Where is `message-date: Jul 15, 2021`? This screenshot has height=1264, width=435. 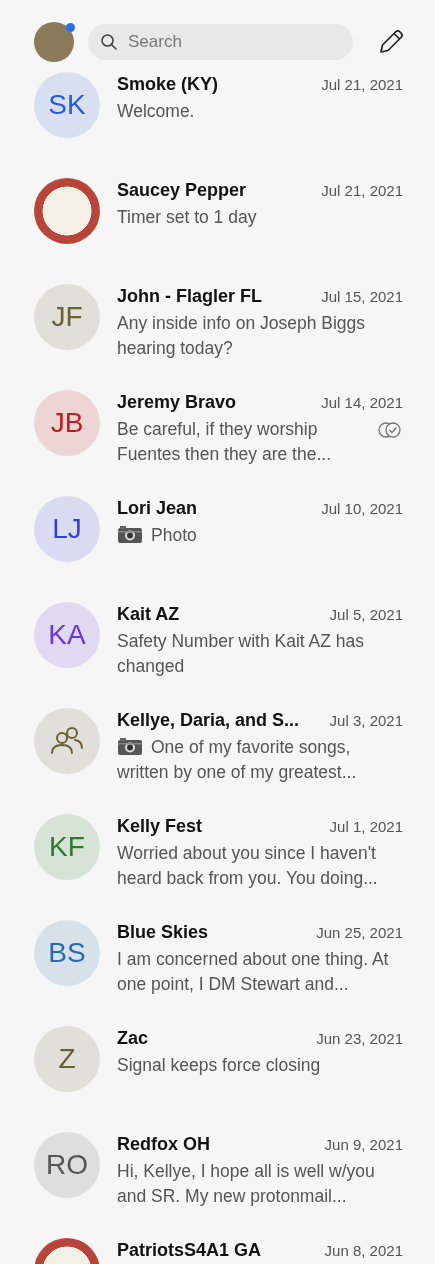
message-date: Jul 15, 2021 is located at coordinates (362, 296).